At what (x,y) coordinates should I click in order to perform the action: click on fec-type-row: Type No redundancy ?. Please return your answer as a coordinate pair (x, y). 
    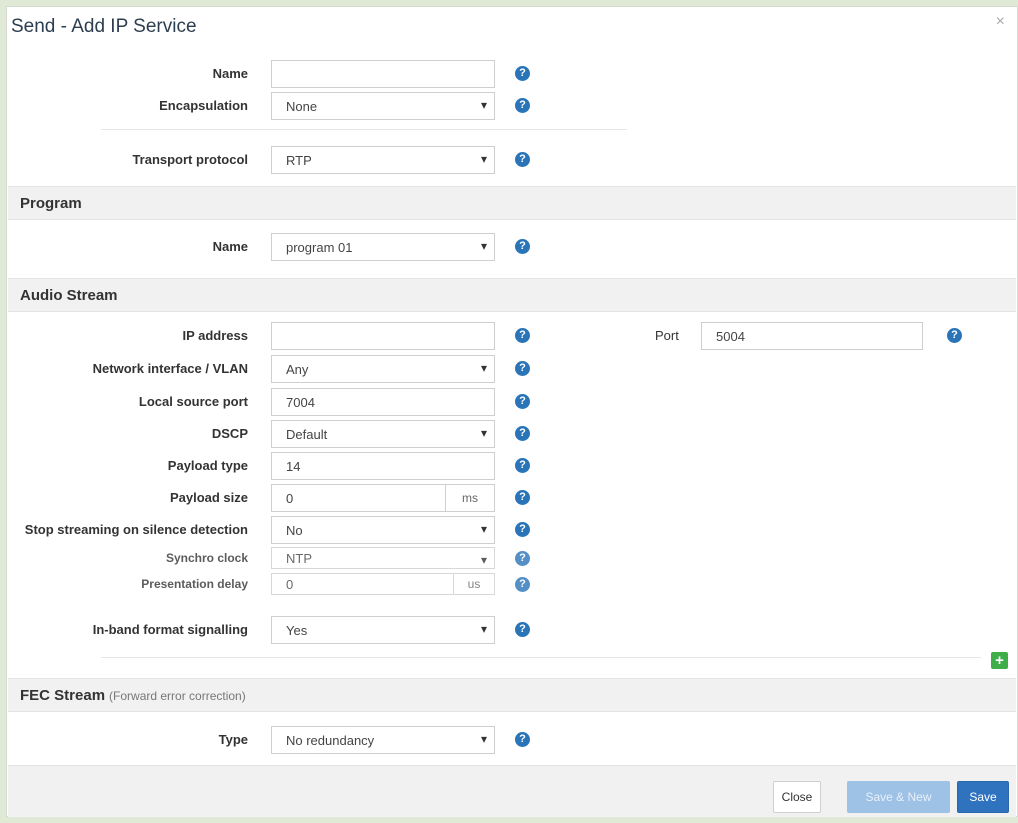
    Looking at the image, I should click on (512, 740).